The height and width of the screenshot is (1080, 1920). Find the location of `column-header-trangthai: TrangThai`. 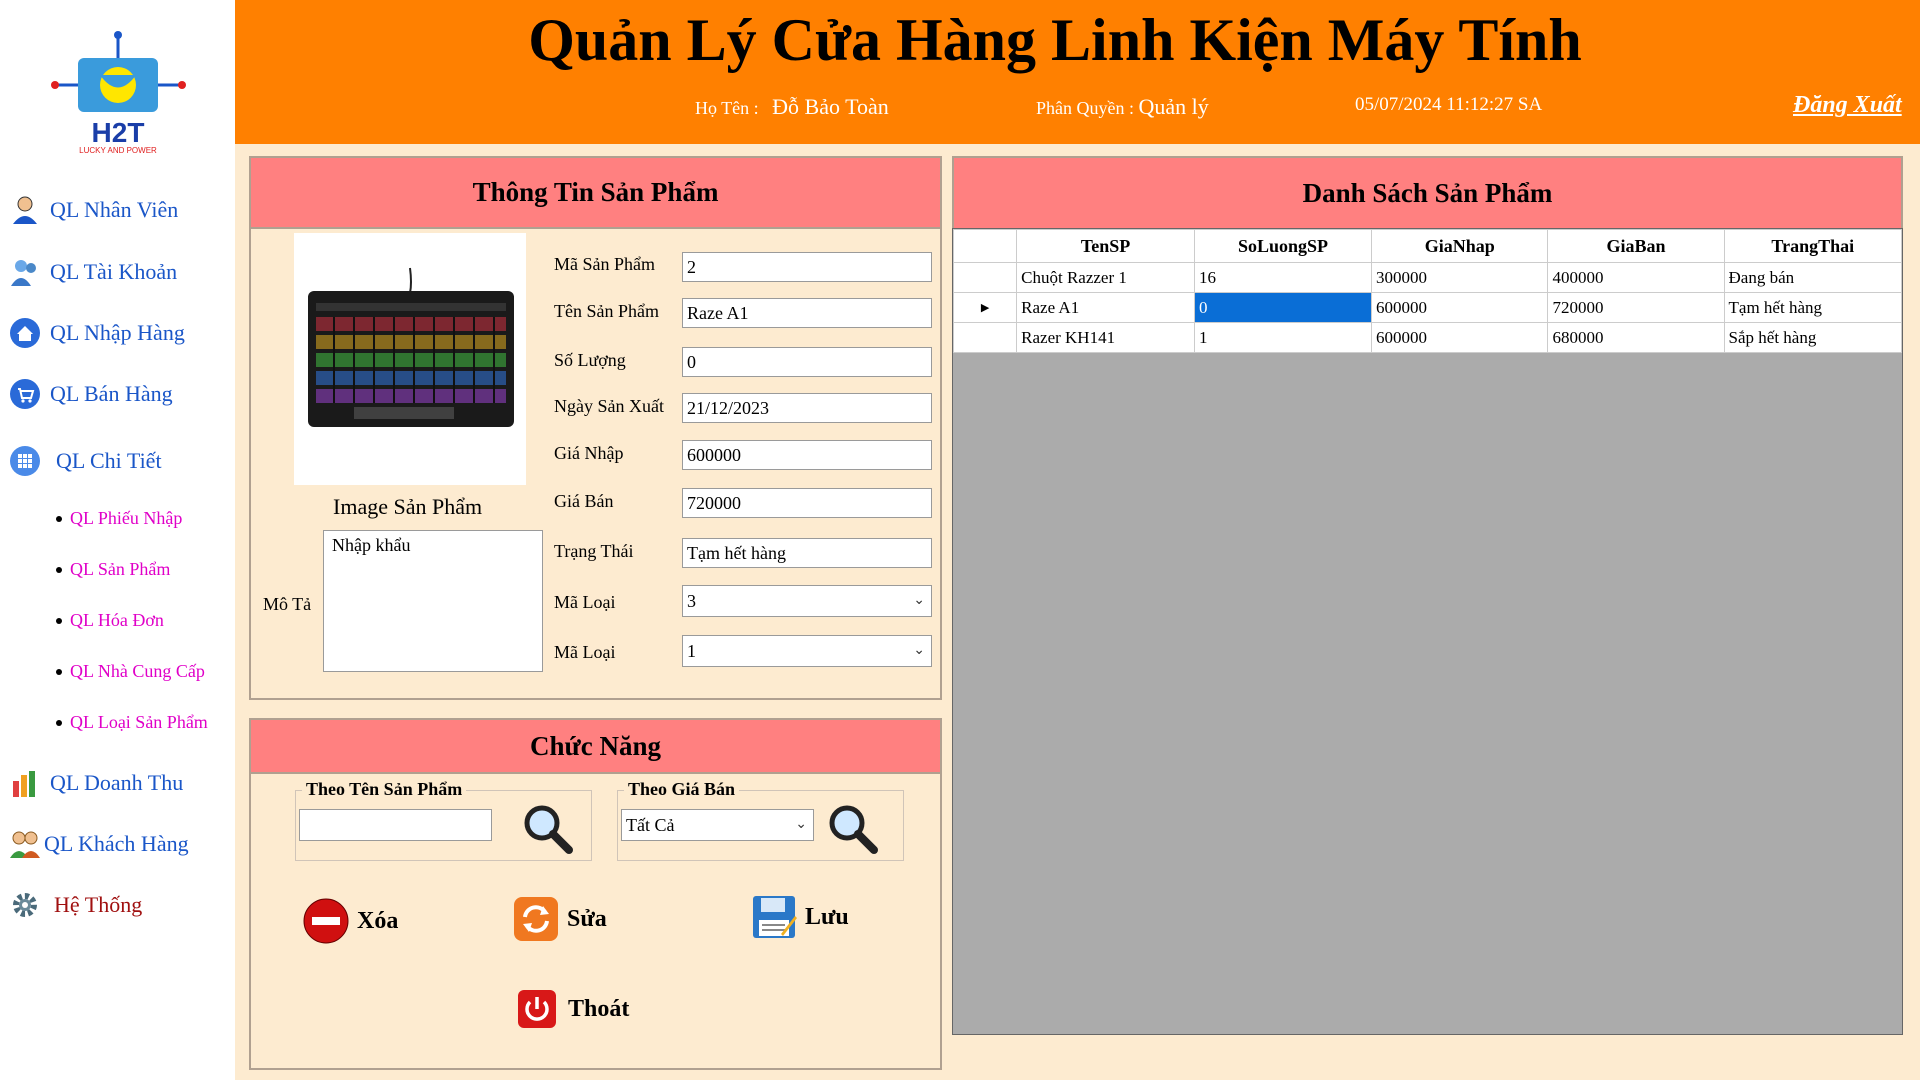

column-header-trangthai: TrangThai is located at coordinates (1813, 246).